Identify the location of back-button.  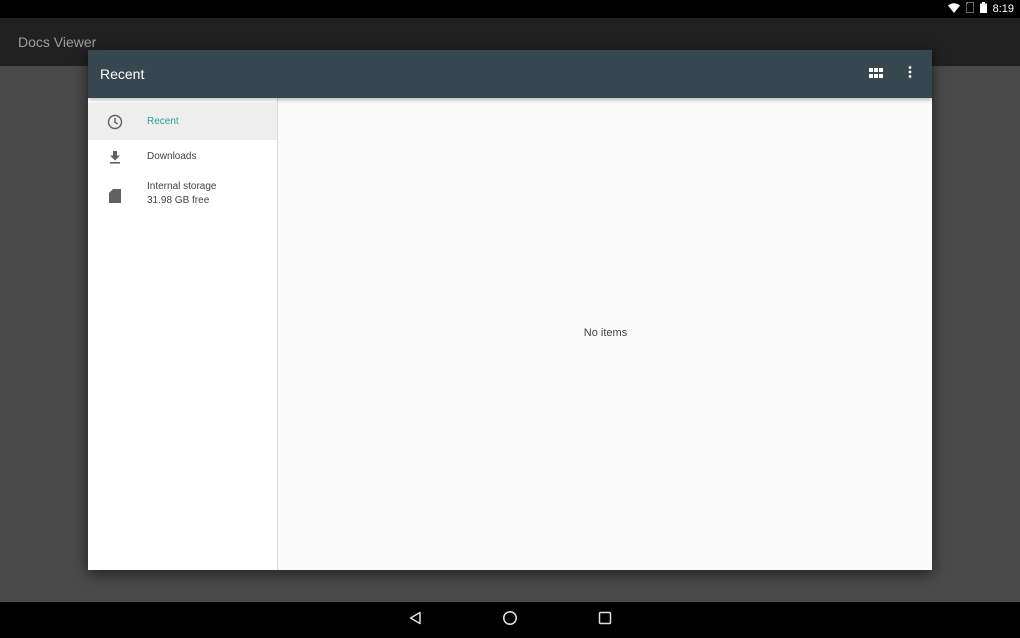
(415, 620).